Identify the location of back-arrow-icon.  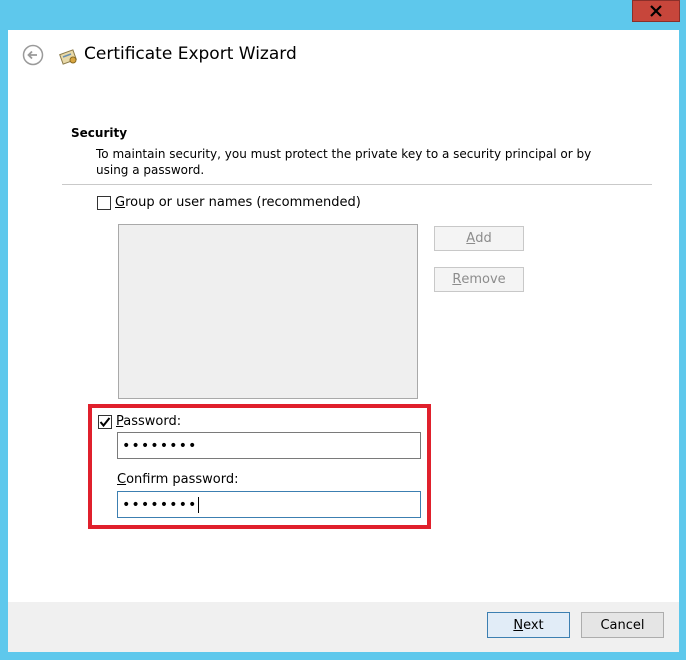
(33, 55).